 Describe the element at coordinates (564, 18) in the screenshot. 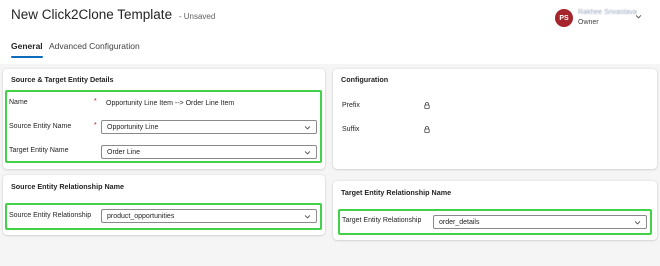

I see `avatar: PS` at that location.